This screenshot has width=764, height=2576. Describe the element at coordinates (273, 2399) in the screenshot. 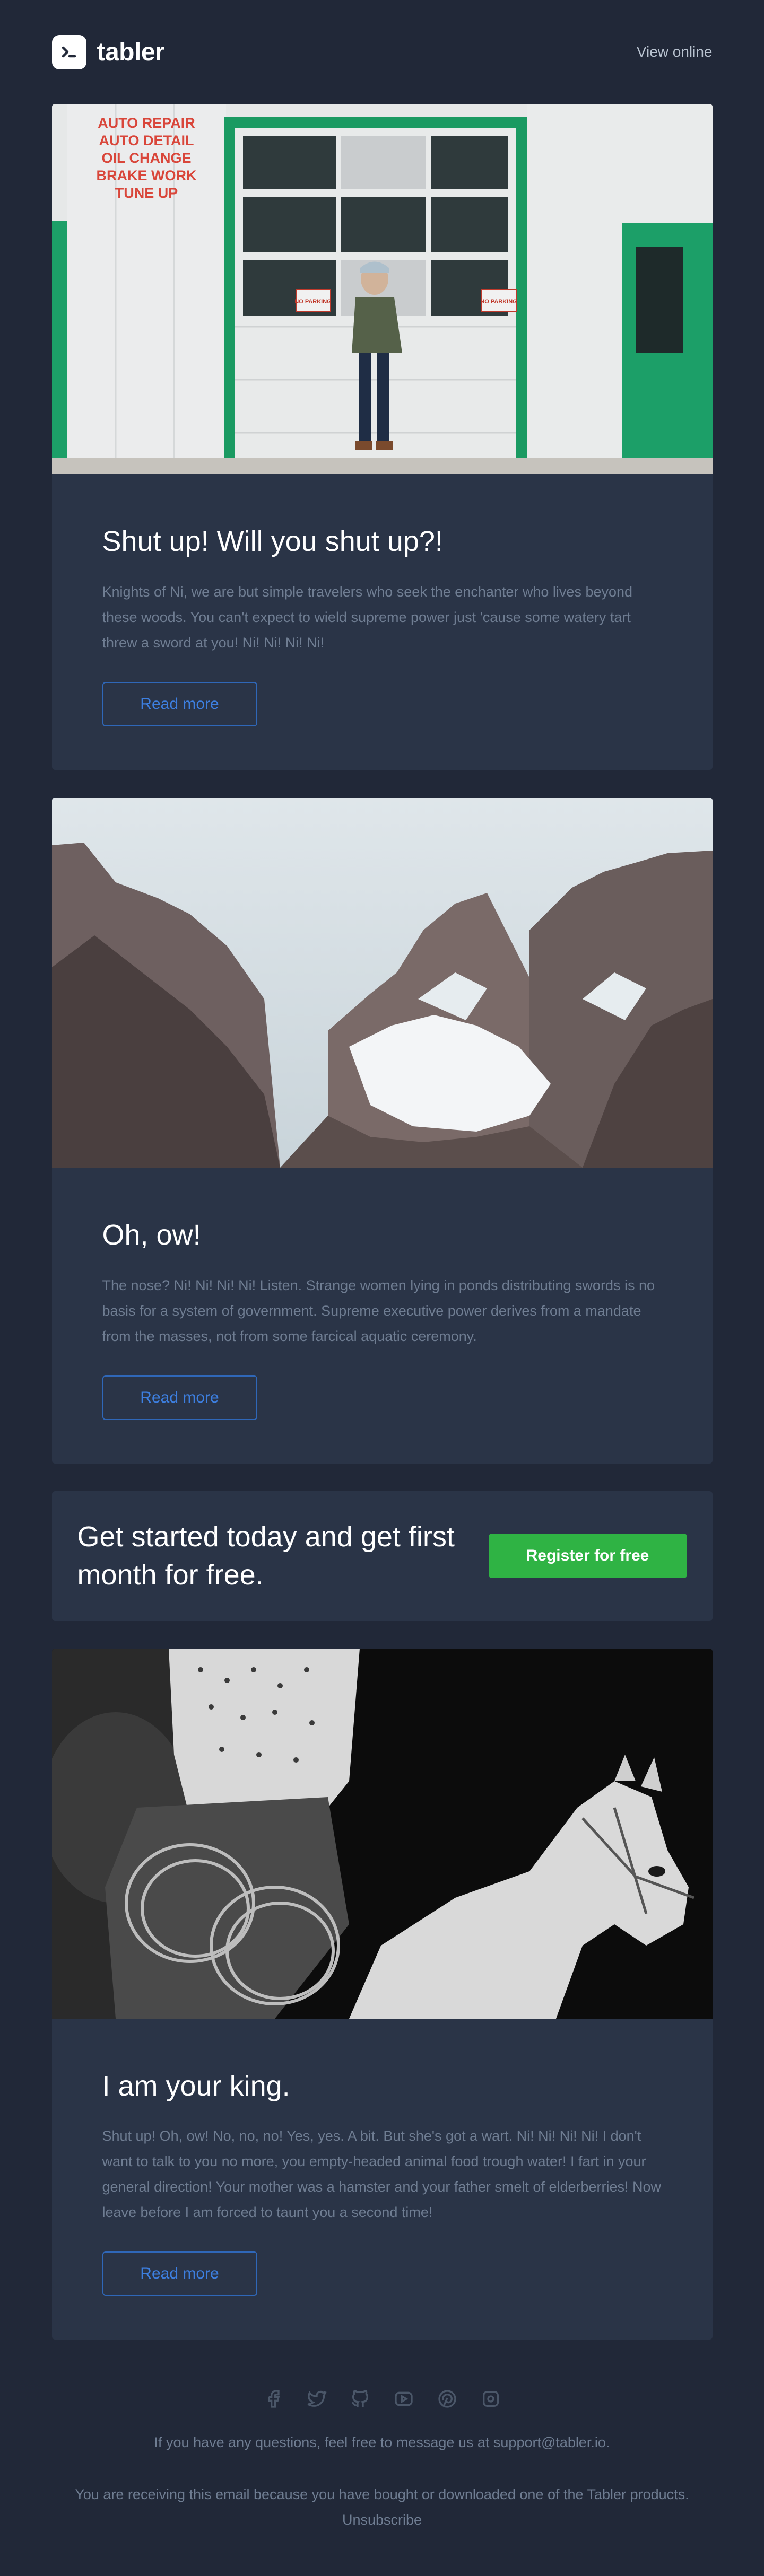

I see `facebook-icon` at that location.